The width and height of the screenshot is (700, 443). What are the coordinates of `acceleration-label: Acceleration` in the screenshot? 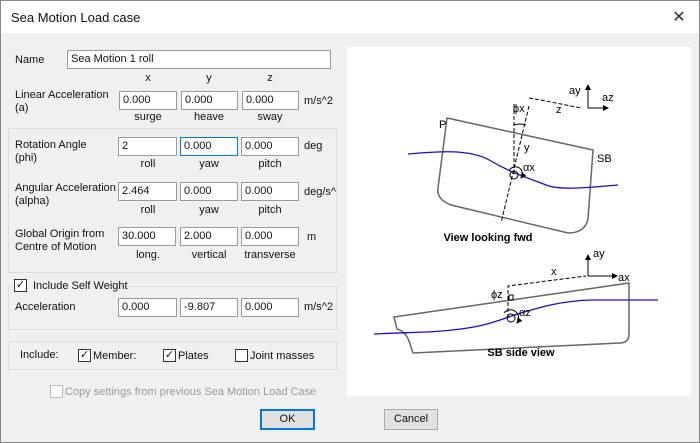 It's located at (45, 307).